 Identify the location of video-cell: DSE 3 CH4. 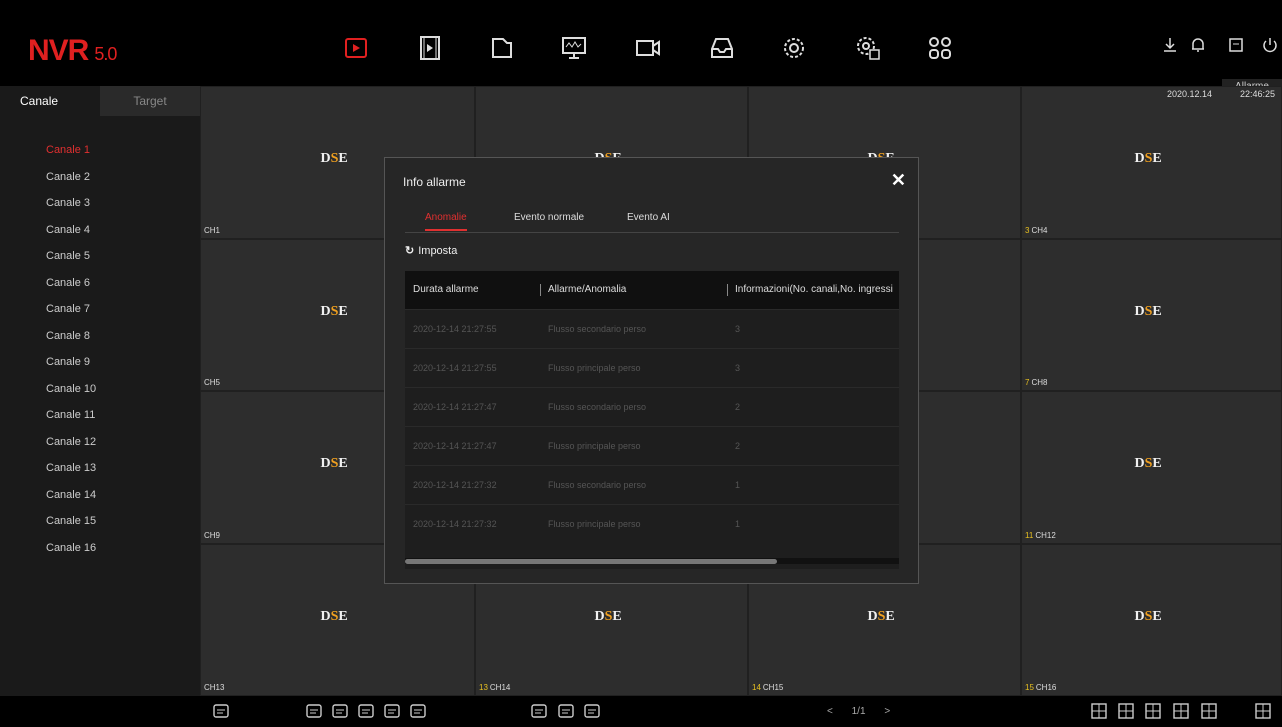
(1151, 162).